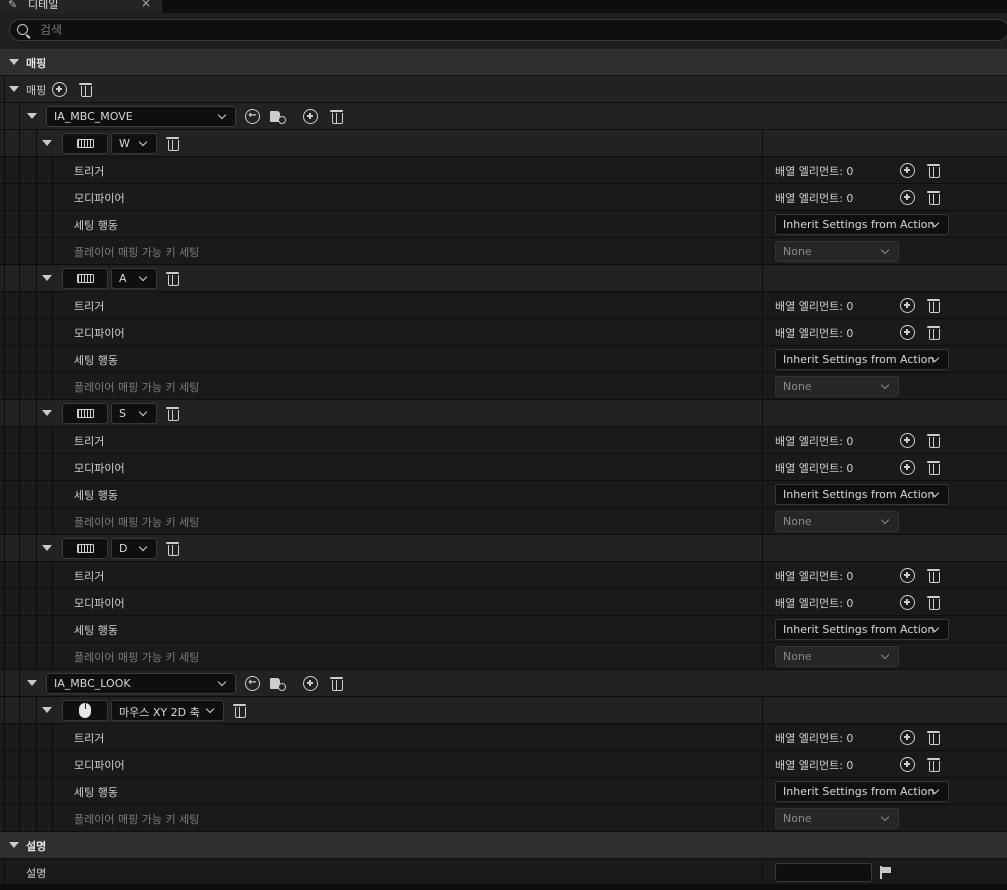 The image size is (1007, 890). Describe the element at coordinates (134, 548) in the screenshot. I see `key-combo: D` at that location.